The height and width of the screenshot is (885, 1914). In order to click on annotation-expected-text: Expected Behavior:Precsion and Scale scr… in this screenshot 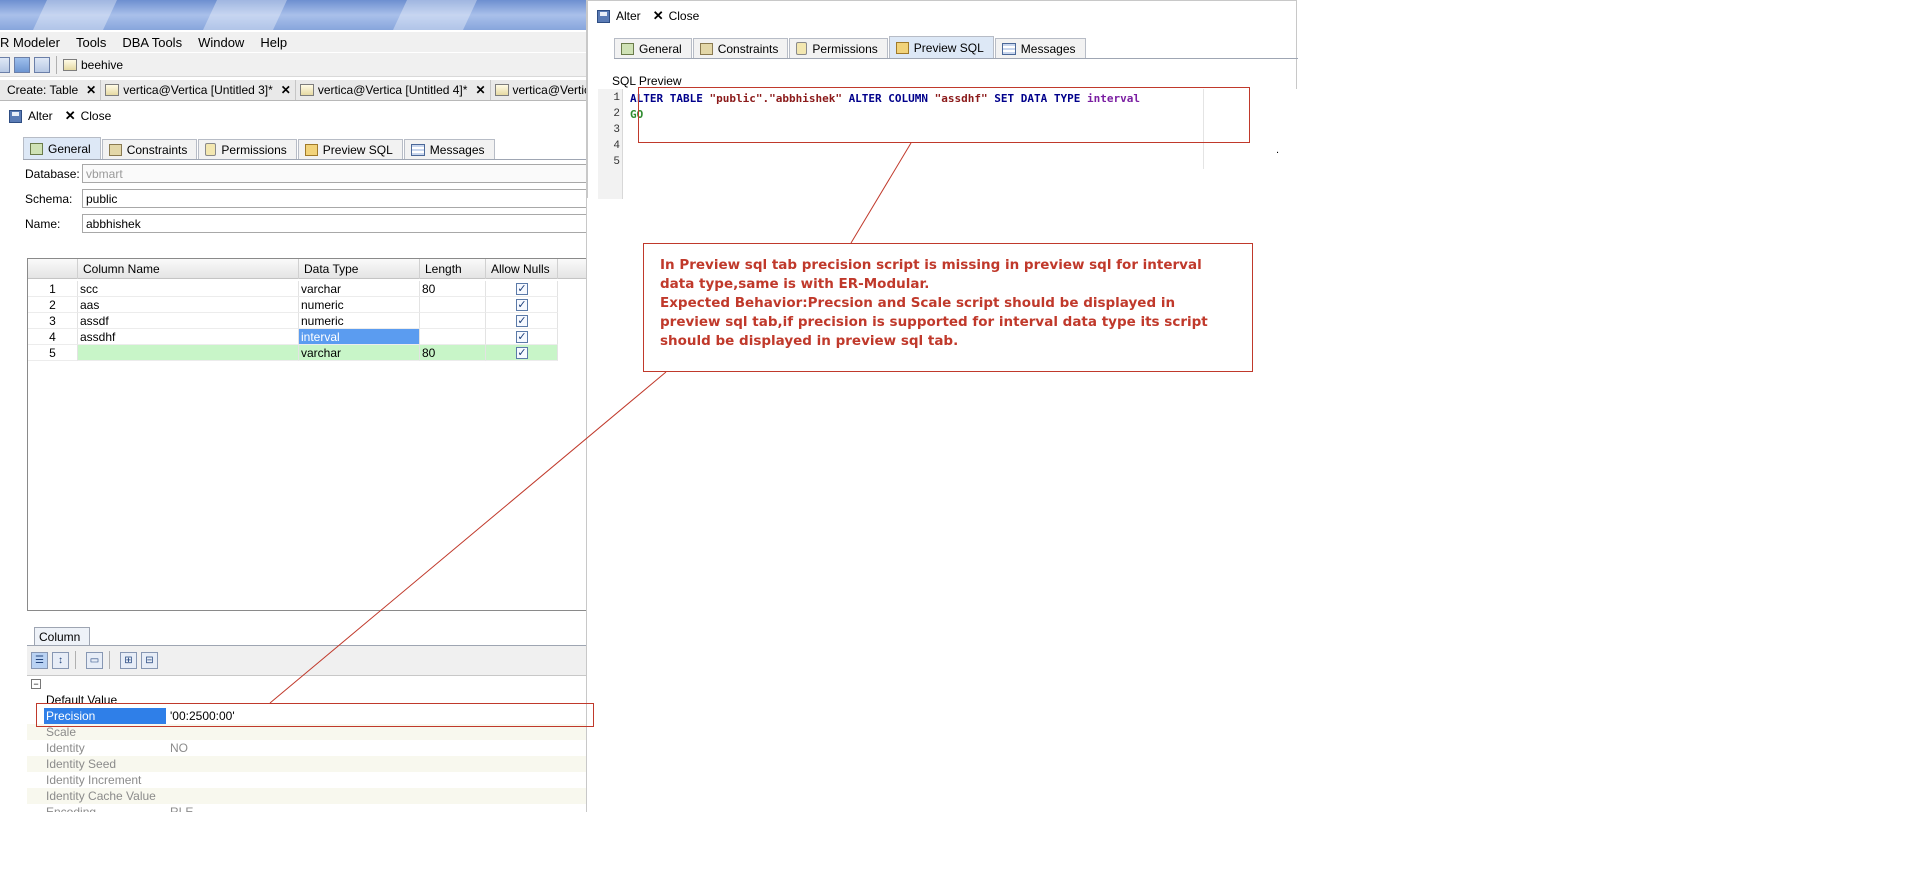, I will do `click(934, 322)`.